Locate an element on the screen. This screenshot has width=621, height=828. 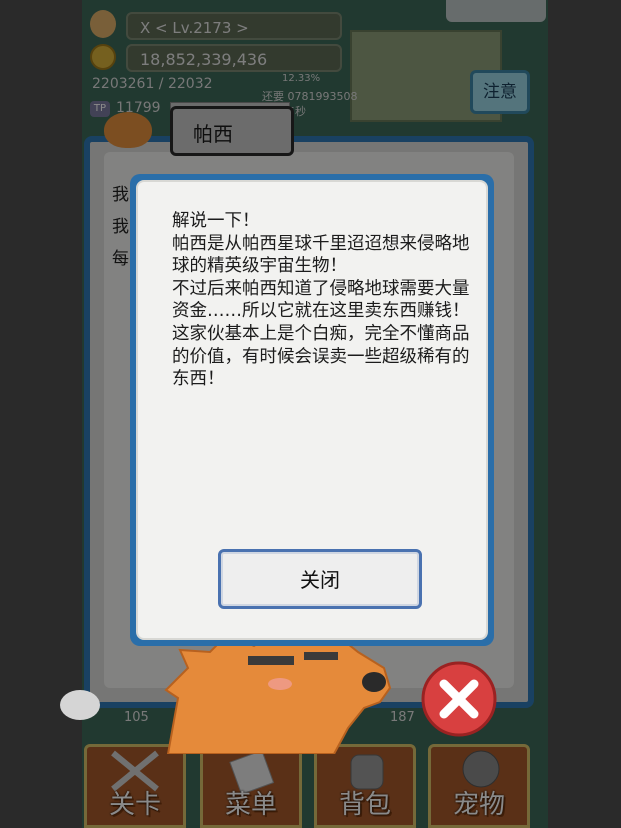
dialog-paragraph: 解说一下！ is located at coordinates (216, 221).